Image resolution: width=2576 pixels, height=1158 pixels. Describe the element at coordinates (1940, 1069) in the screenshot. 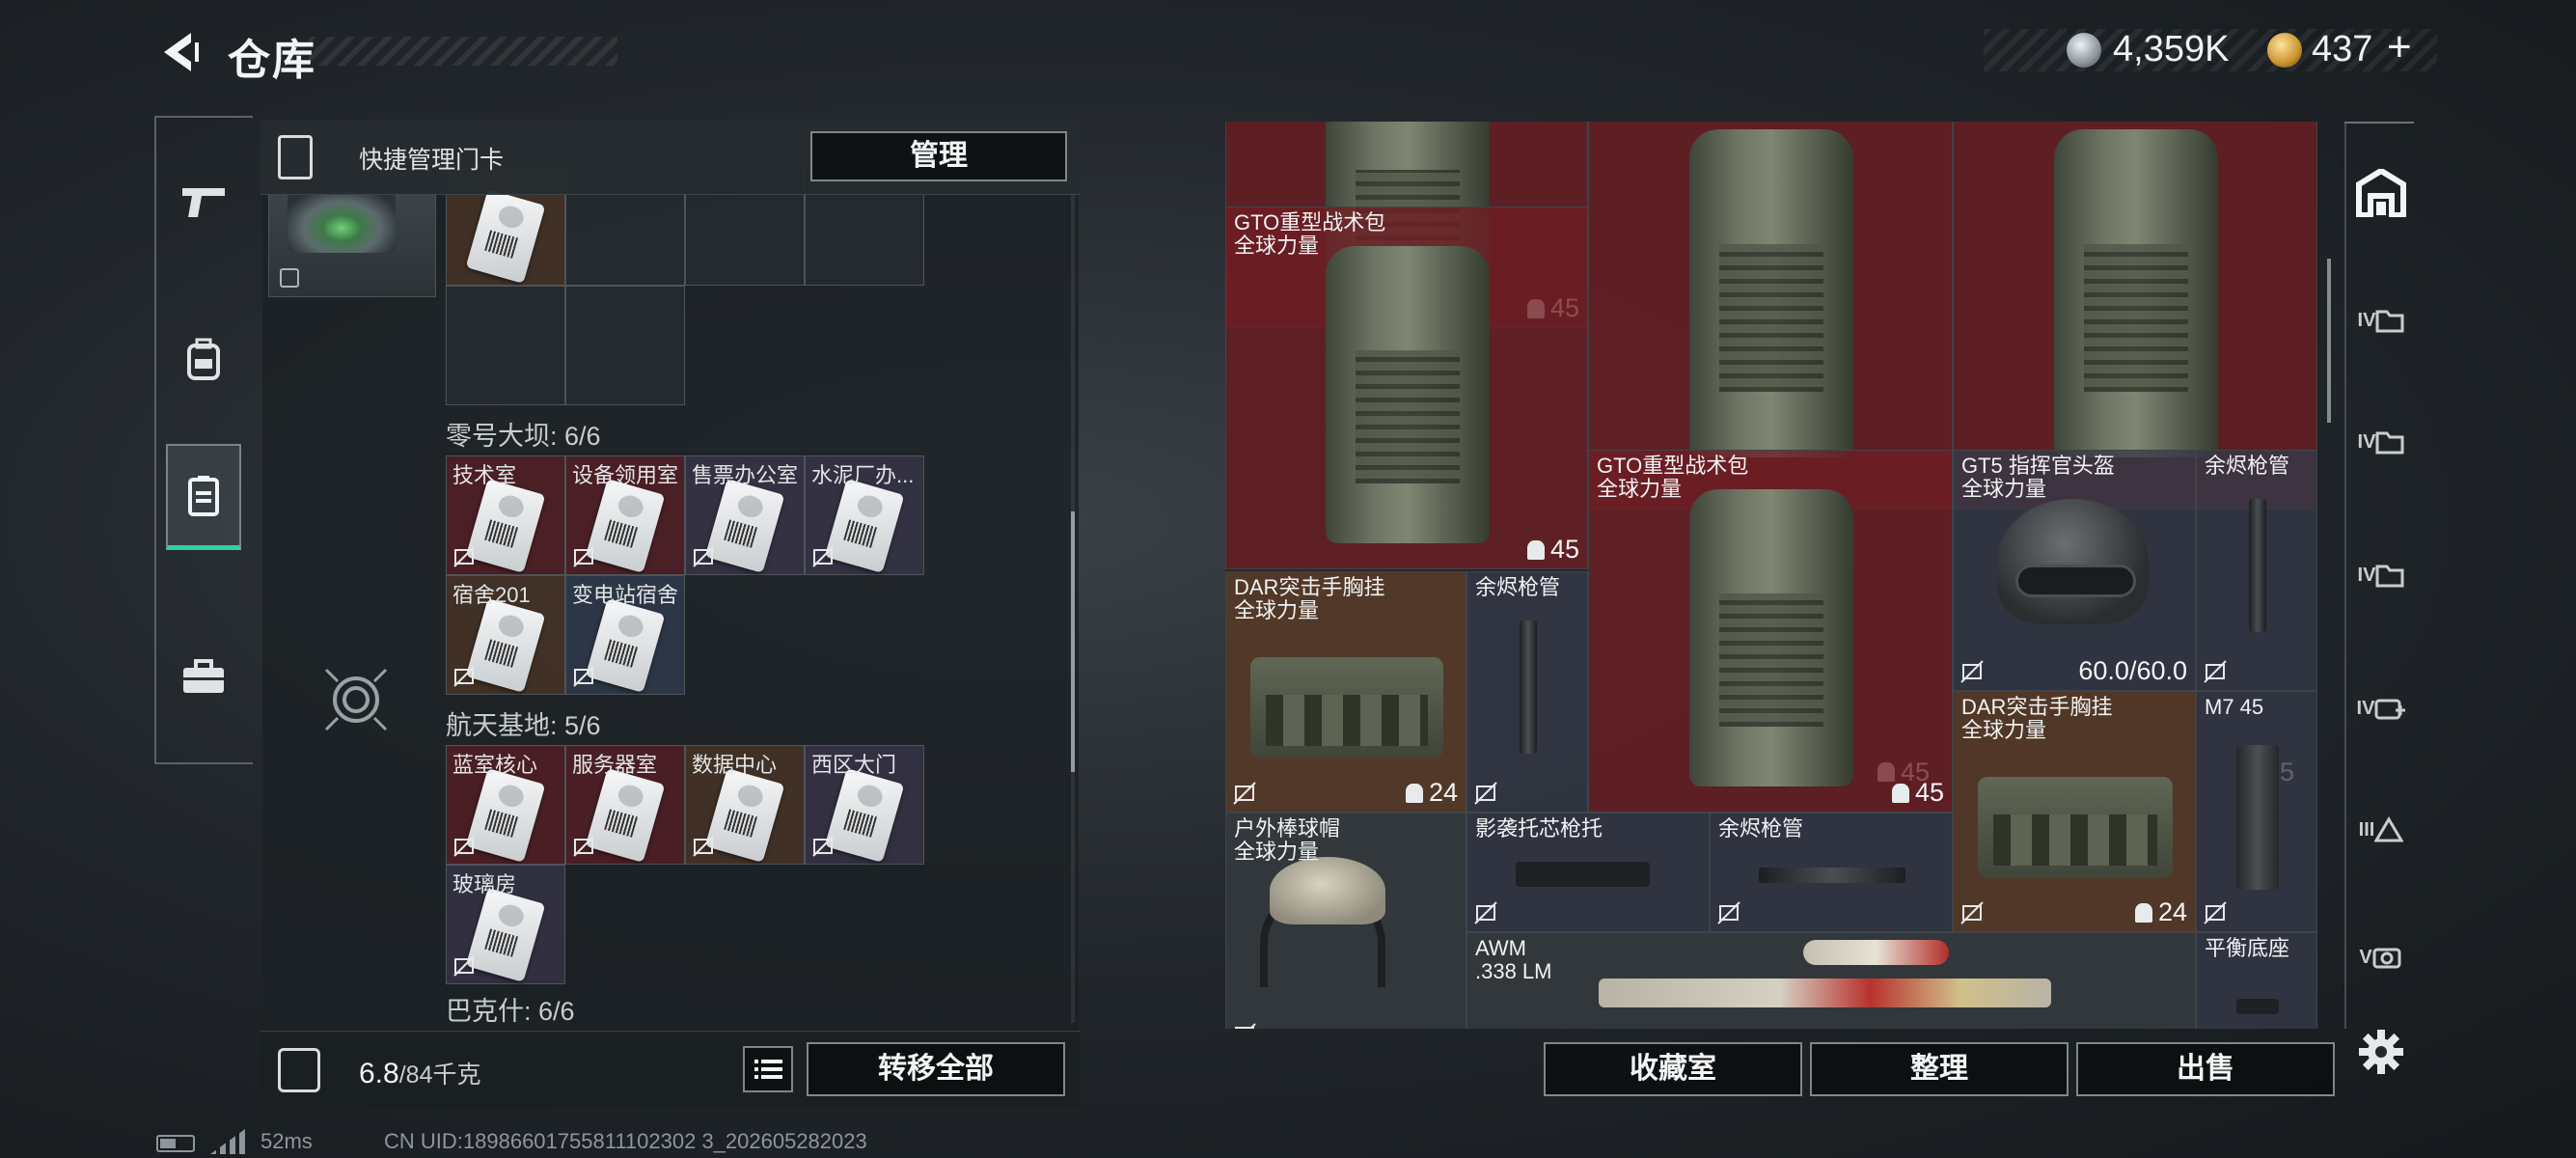

I see `sort-button: 整理` at that location.